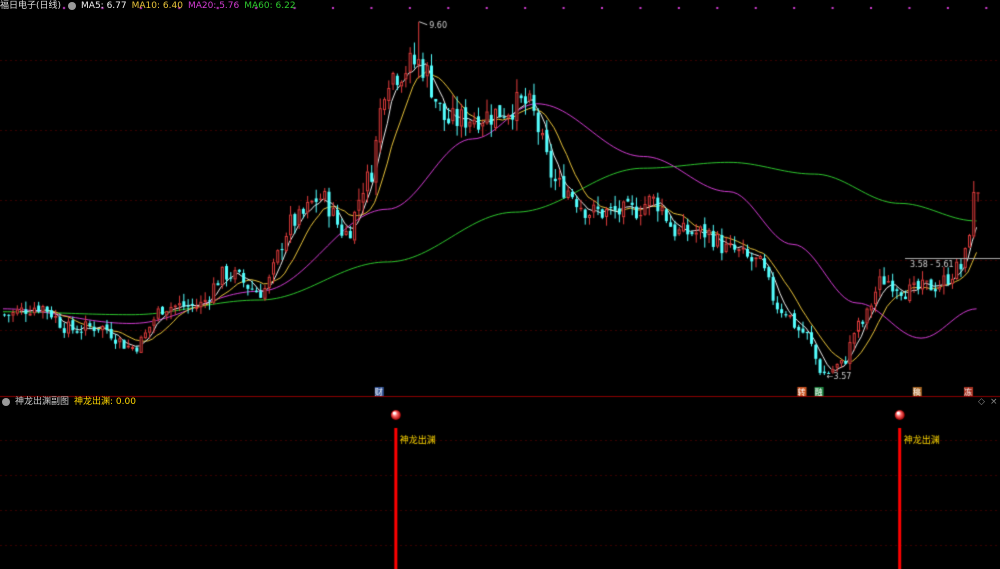 Image resolution: width=1000 pixels, height=569 pixels. Describe the element at coordinates (104, 6) in the screenshot. I see `ma5-label: MA5: 6.77` at that location.